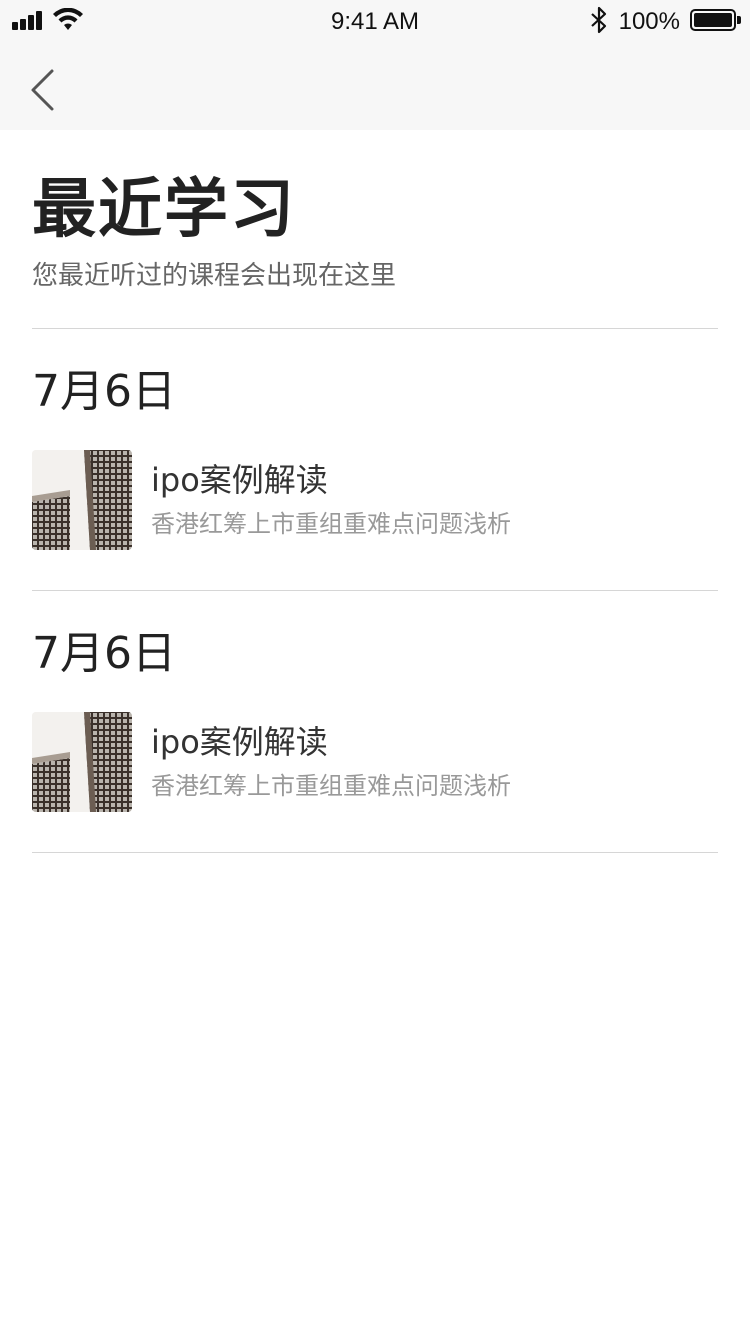 The width and height of the screenshot is (750, 1334). Describe the element at coordinates (375, 22) in the screenshot. I see `status-bar: 9:41 AM 100%` at that location.